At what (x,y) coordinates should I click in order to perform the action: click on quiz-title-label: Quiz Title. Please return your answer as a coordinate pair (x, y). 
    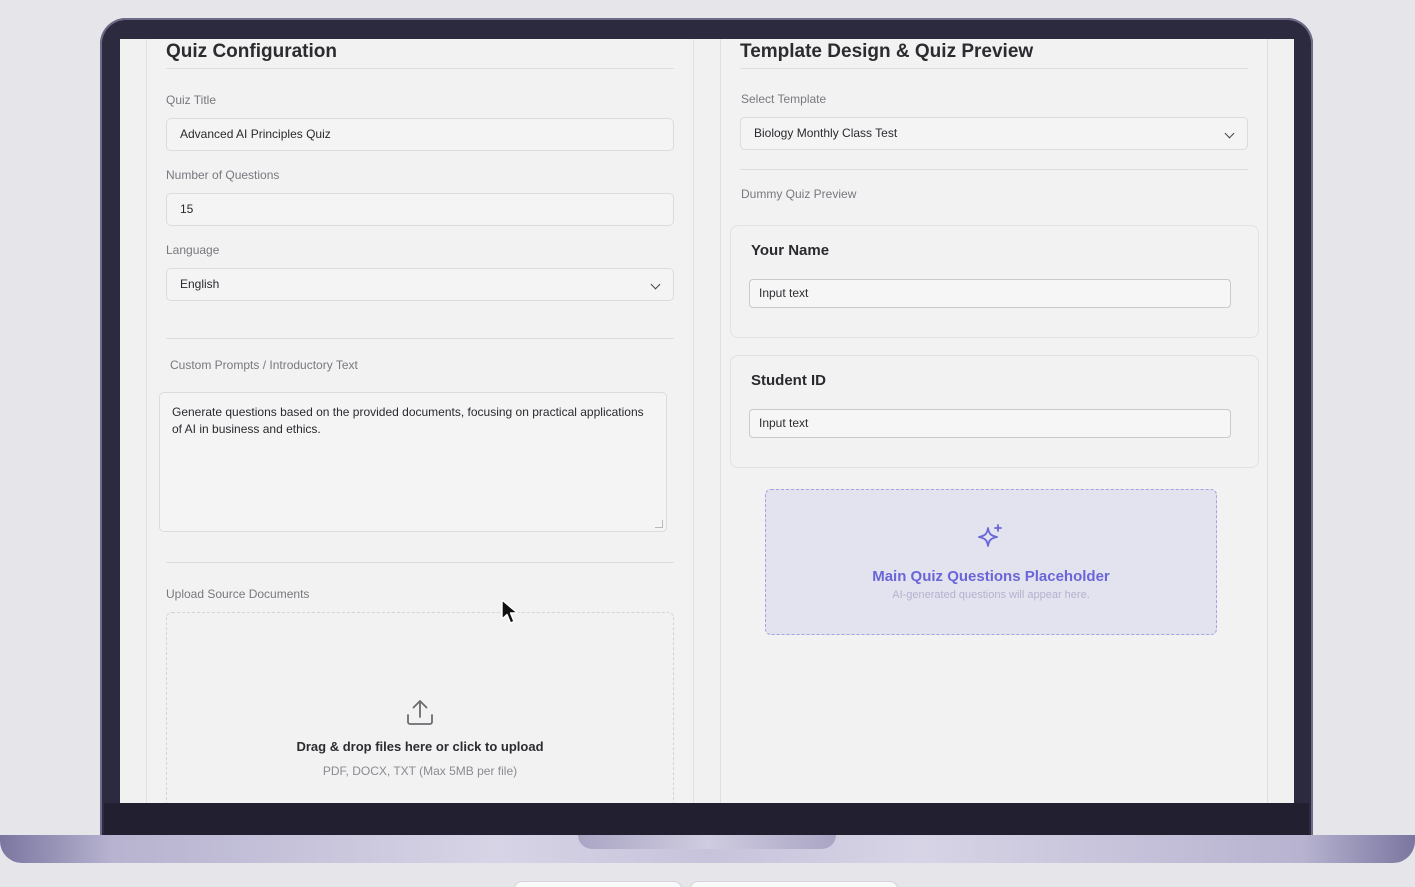
    Looking at the image, I should click on (191, 100).